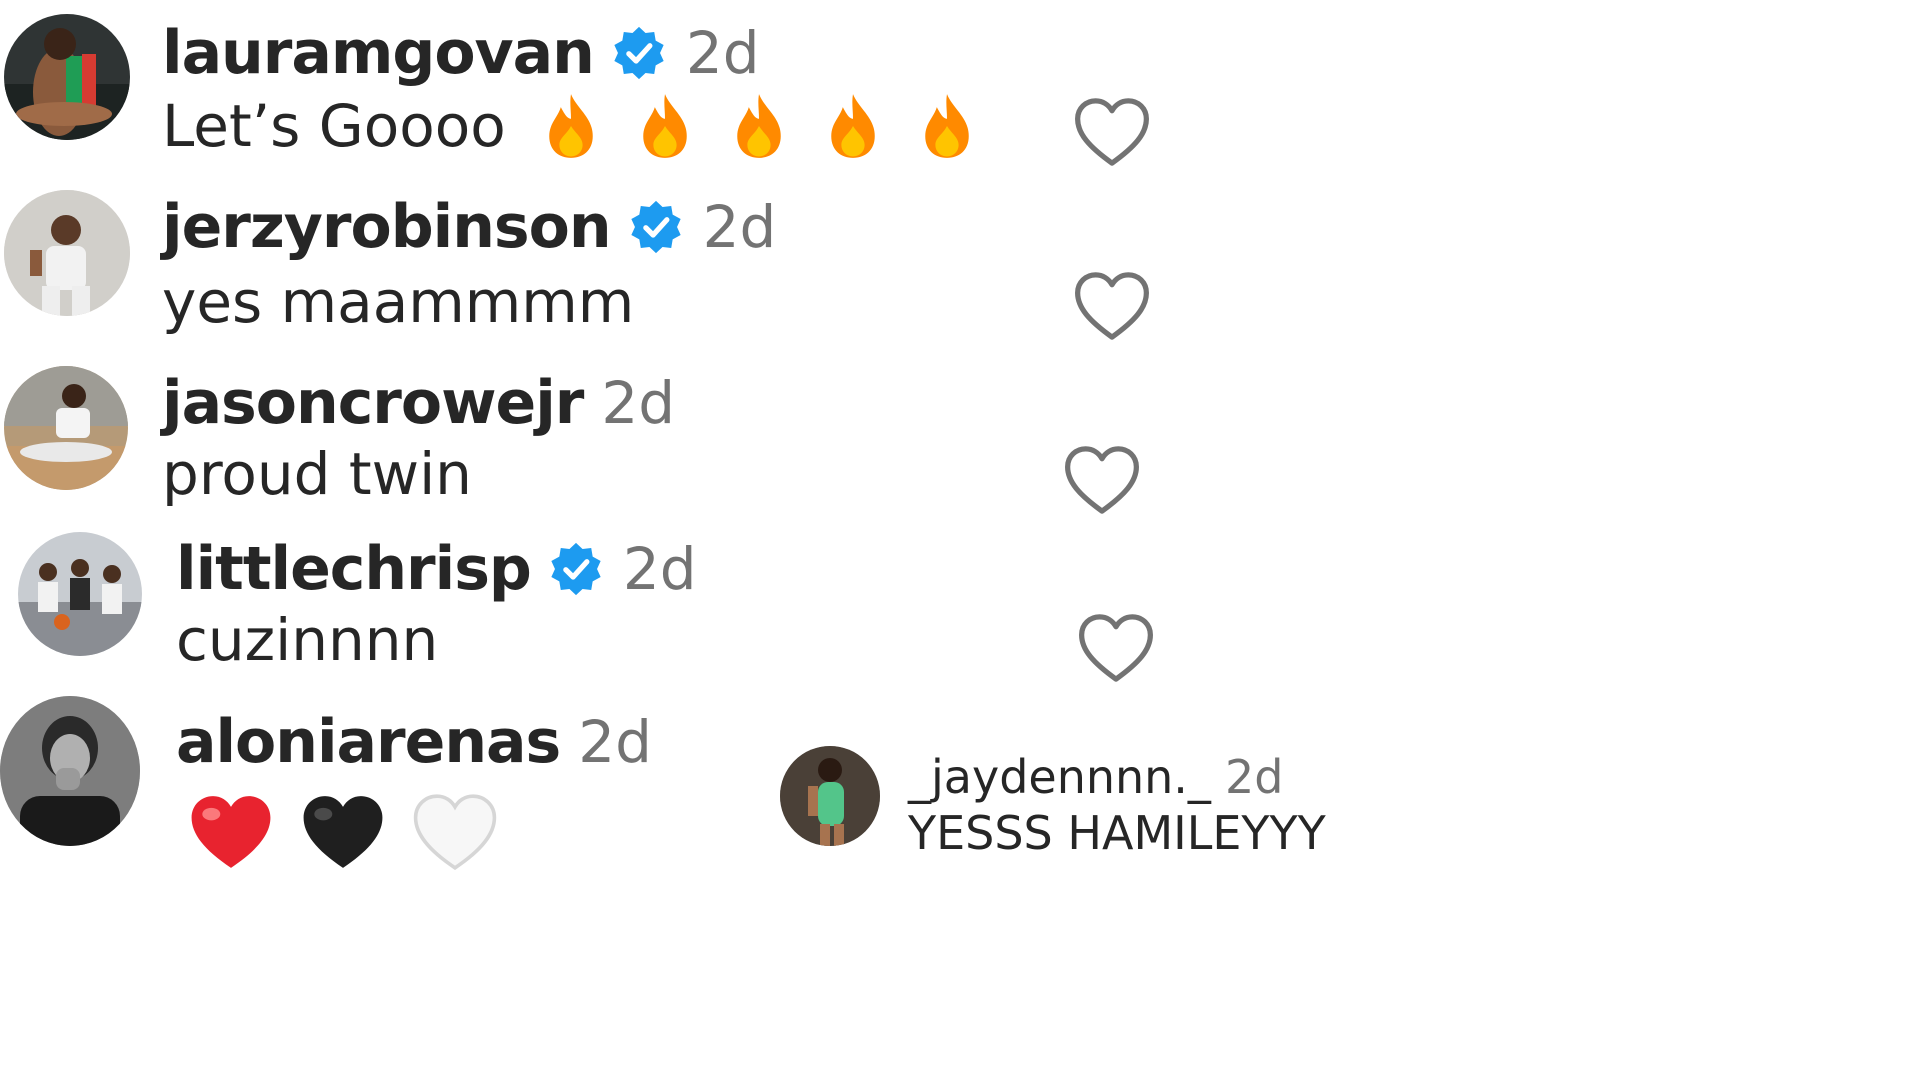 This screenshot has width=1920, height=1080. Describe the element at coordinates (343, 832) in the screenshot. I see `black-heart-emoji-icon` at that location.